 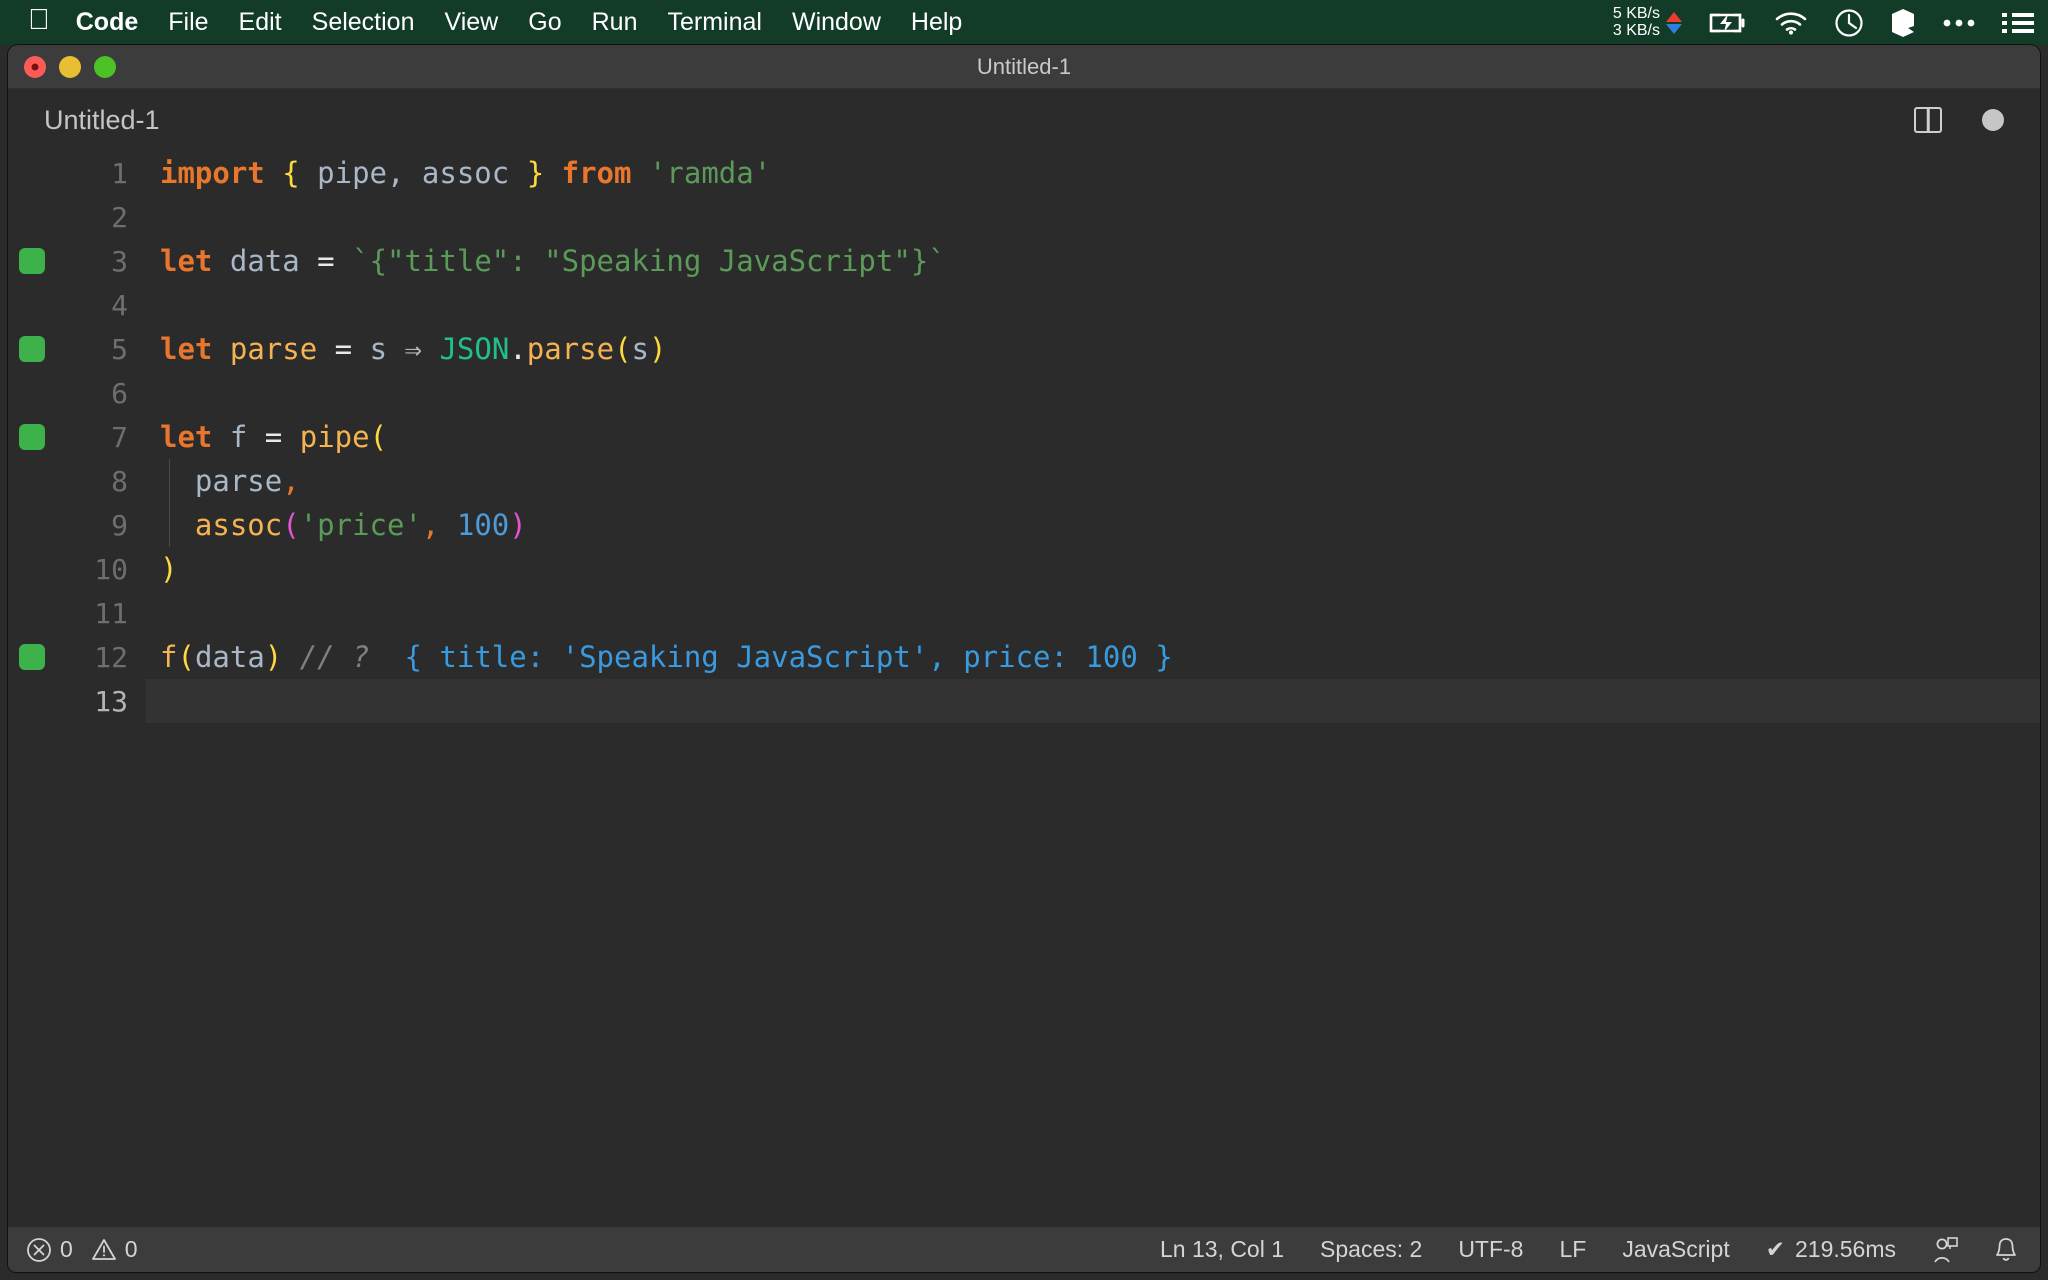 I want to click on cursor-position-label: Ln 13, Col 1, so click(x=1222, y=1249).